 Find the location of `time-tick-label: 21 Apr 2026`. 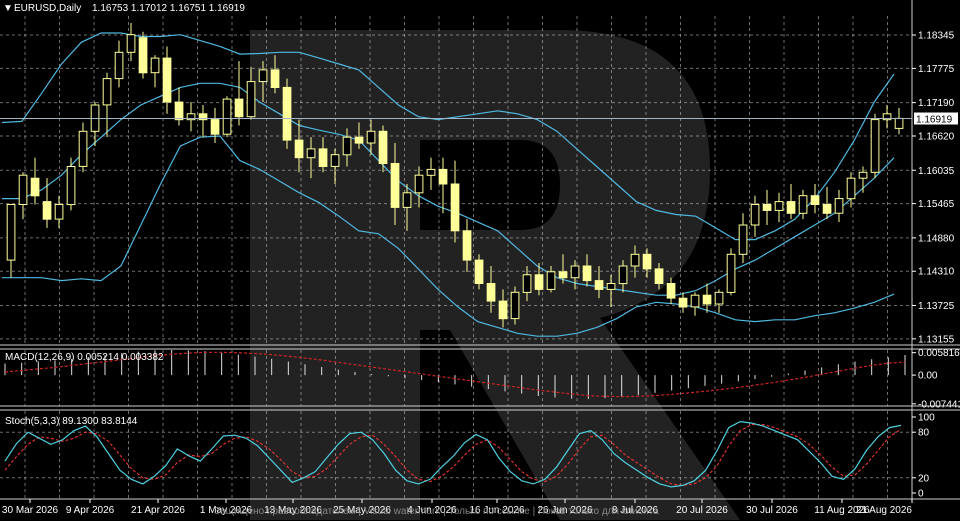

time-tick-label: 21 Apr 2026 is located at coordinates (158, 510).